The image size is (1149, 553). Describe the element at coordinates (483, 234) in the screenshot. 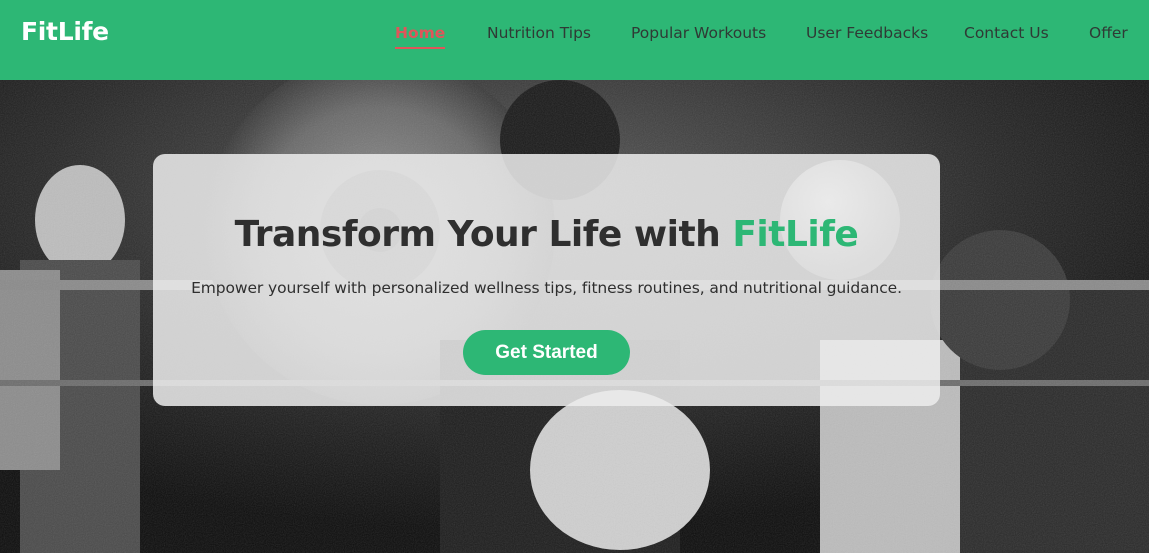

I see `hero-headline-prefix: Transform Your Life with` at that location.